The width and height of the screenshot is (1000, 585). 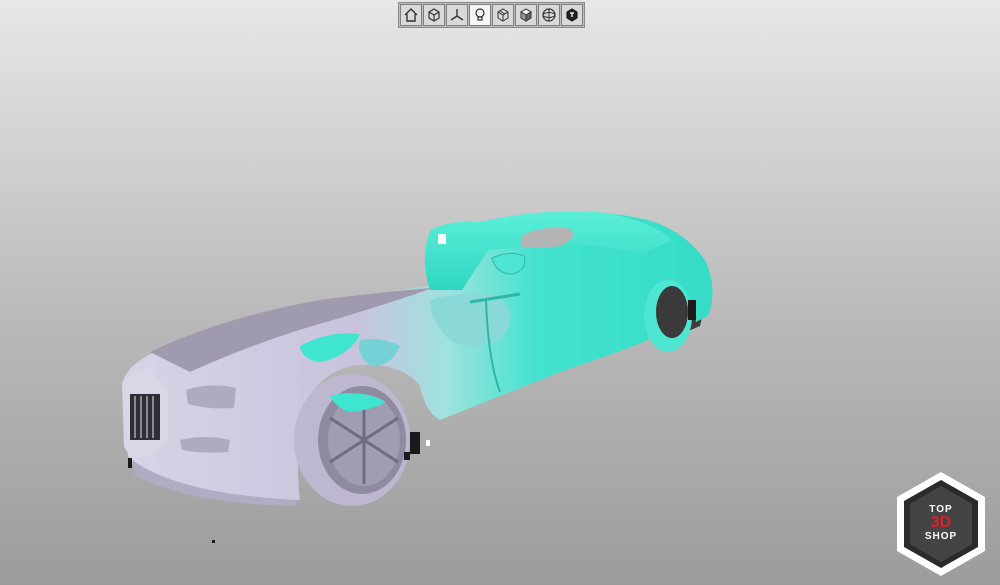 I want to click on axes-icon, so click(x=457, y=15).